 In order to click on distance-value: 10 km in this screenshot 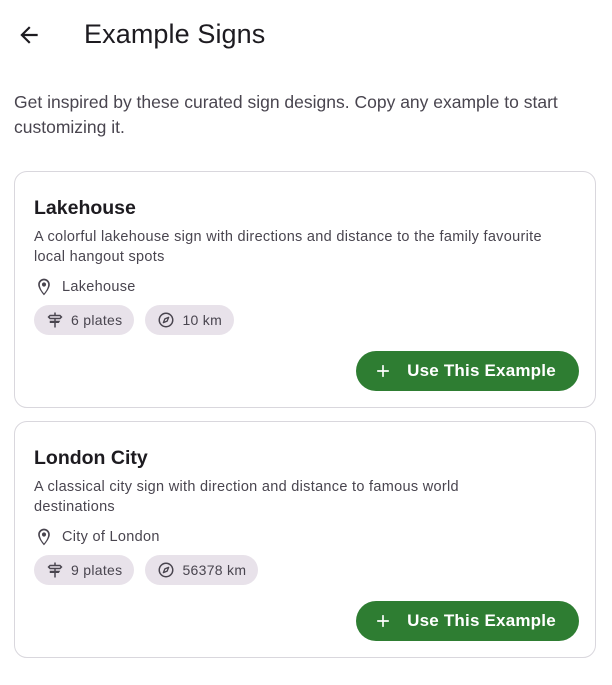, I will do `click(202, 320)`.